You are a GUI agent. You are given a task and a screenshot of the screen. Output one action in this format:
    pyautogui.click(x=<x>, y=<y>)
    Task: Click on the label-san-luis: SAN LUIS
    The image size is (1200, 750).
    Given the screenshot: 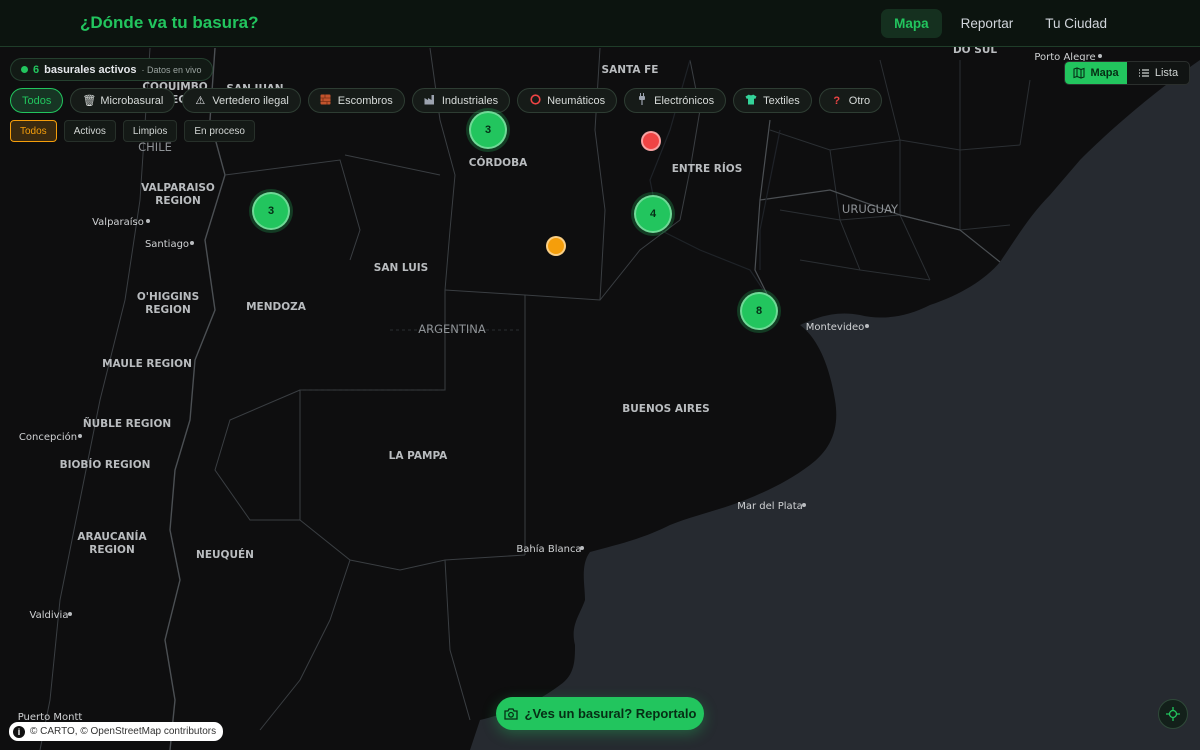 What is the action you would take?
    pyautogui.click(x=401, y=268)
    